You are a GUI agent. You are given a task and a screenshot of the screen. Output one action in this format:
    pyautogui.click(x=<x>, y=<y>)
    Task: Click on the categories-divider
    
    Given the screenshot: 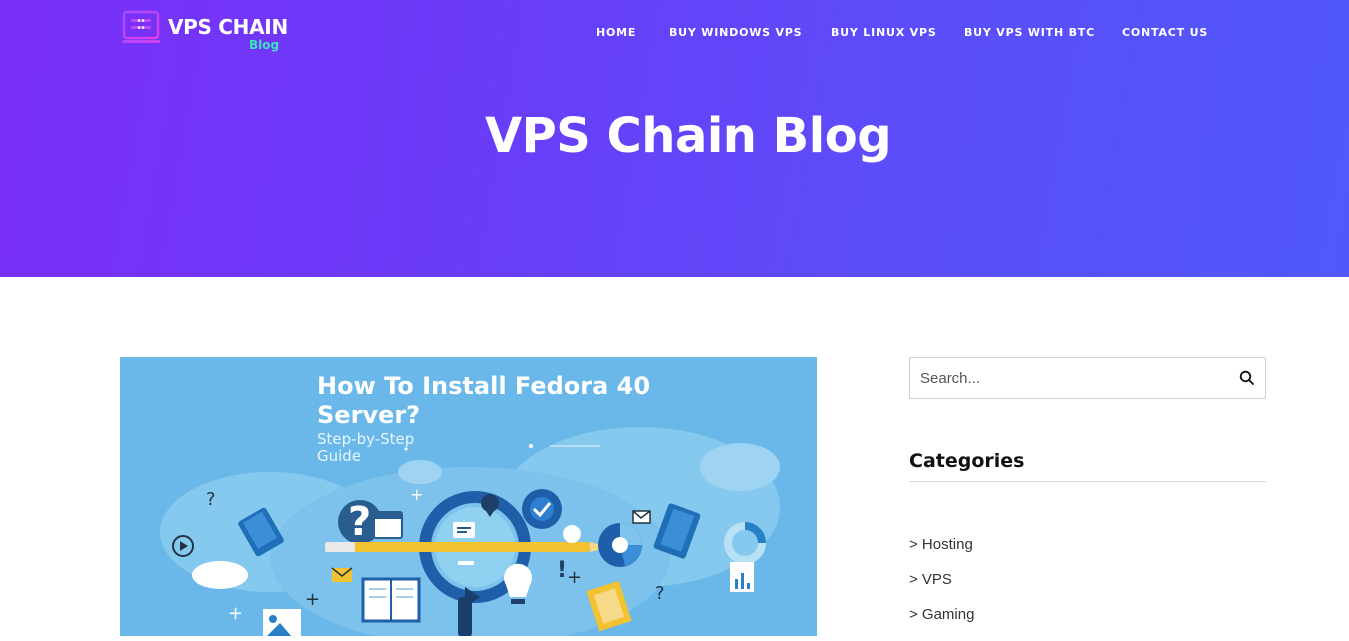 What is the action you would take?
    pyautogui.click(x=1087, y=481)
    